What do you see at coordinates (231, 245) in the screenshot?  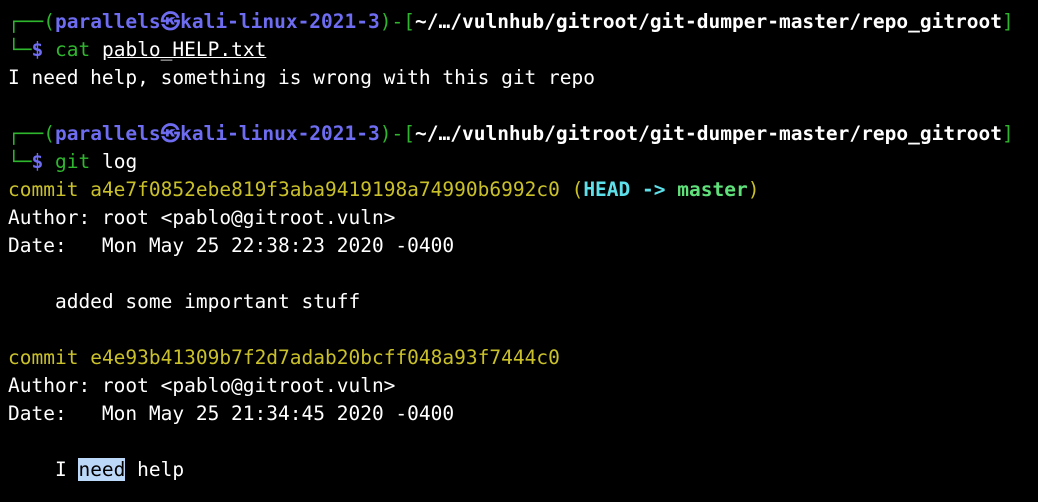 I see `commit-date: Date: Mon May 25 22:38:23 2020 -0400` at bounding box center [231, 245].